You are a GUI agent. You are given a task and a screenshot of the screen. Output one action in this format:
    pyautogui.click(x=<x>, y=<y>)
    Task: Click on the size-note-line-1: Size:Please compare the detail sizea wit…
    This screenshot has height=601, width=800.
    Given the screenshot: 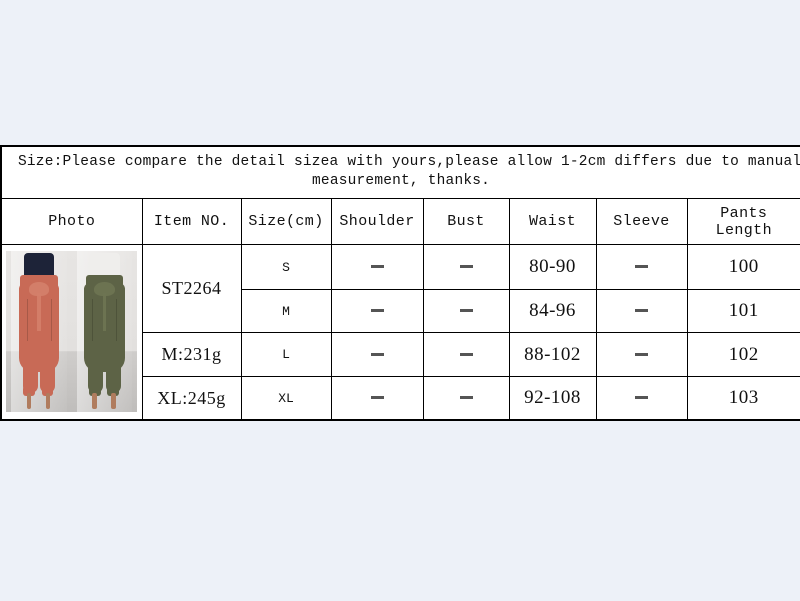 What is the action you would take?
    pyautogui.click(x=409, y=161)
    